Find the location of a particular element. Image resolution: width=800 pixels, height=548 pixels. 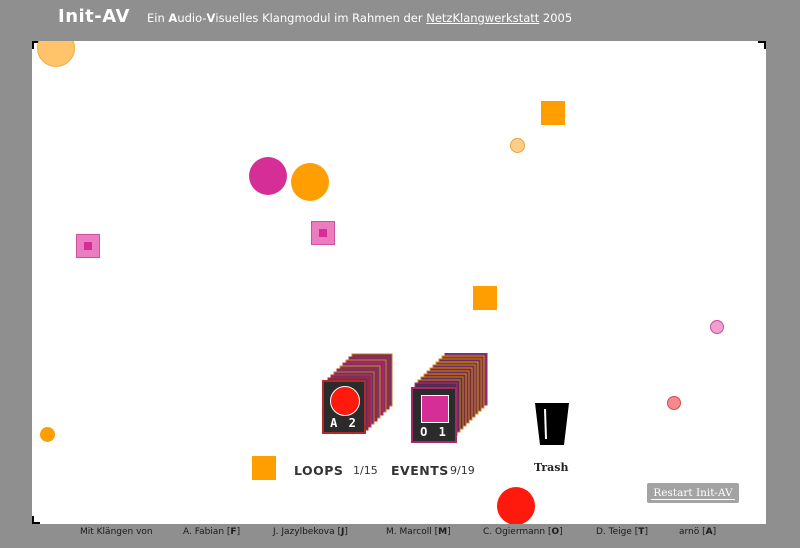

restart-button: Restart Init-AV is located at coordinates (693, 493).